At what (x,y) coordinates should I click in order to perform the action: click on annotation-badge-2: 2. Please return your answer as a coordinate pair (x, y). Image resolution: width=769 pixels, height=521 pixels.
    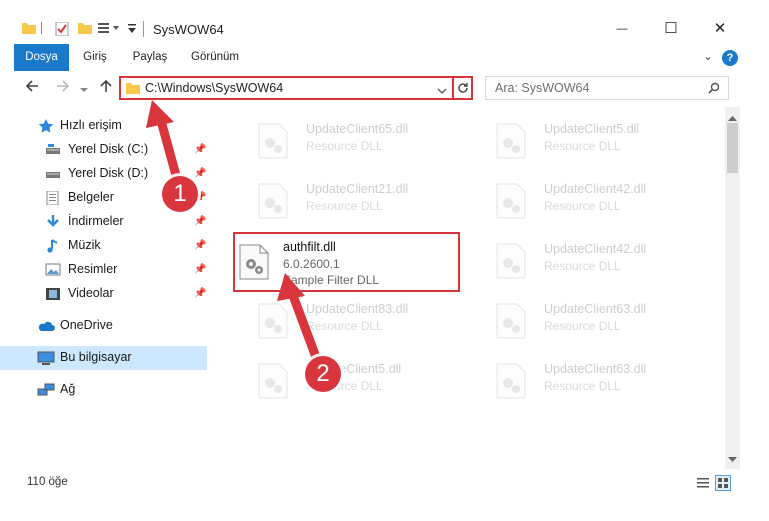
    Looking at the image, I should click on (323, 374).